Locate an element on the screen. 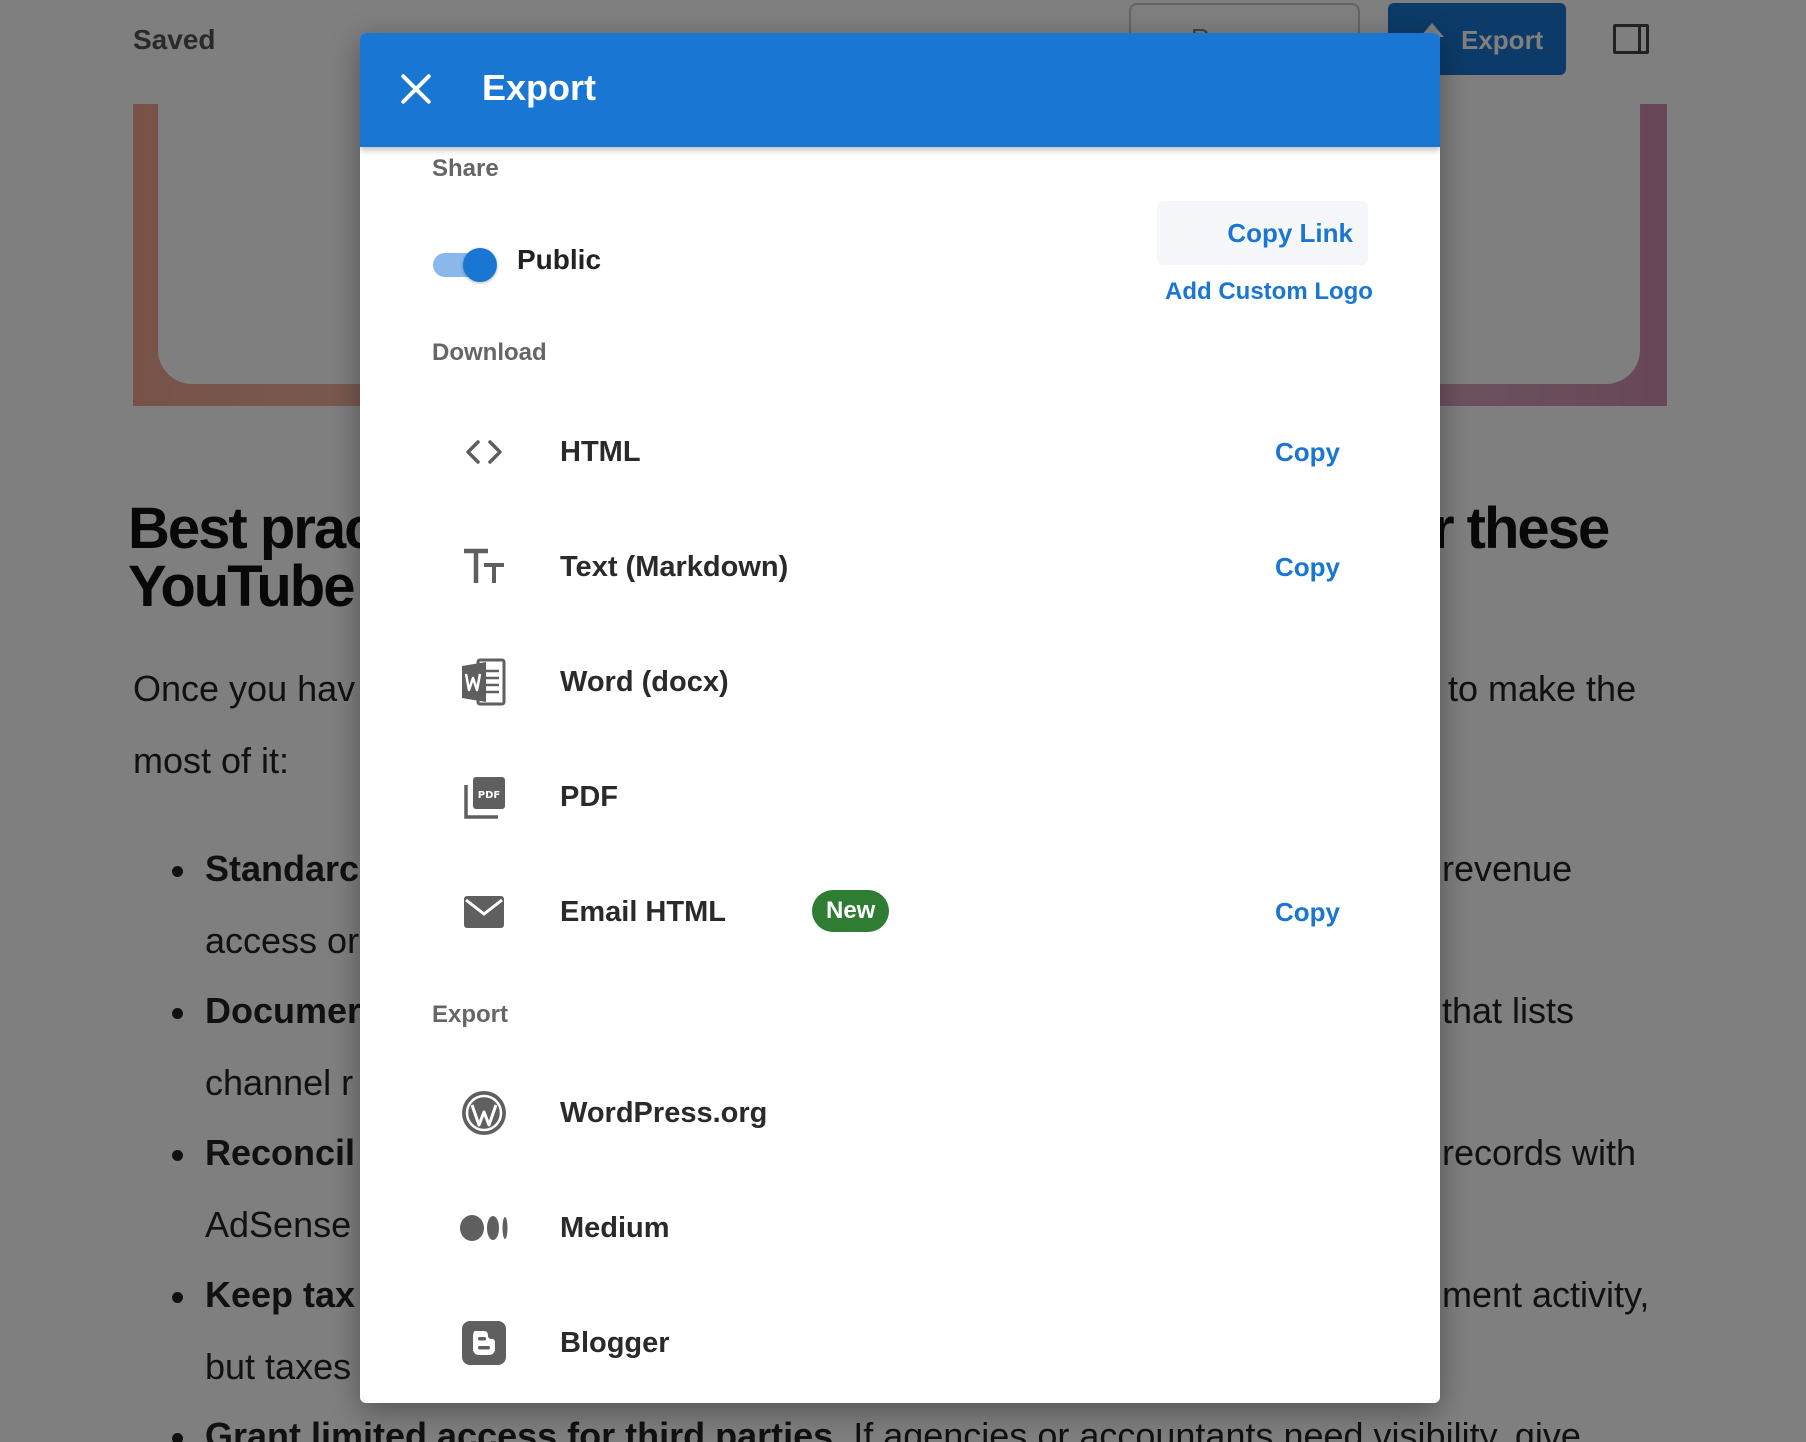 This screenshot has width=1806, height=1442. mail-icon is located at coordinates (484, 912).